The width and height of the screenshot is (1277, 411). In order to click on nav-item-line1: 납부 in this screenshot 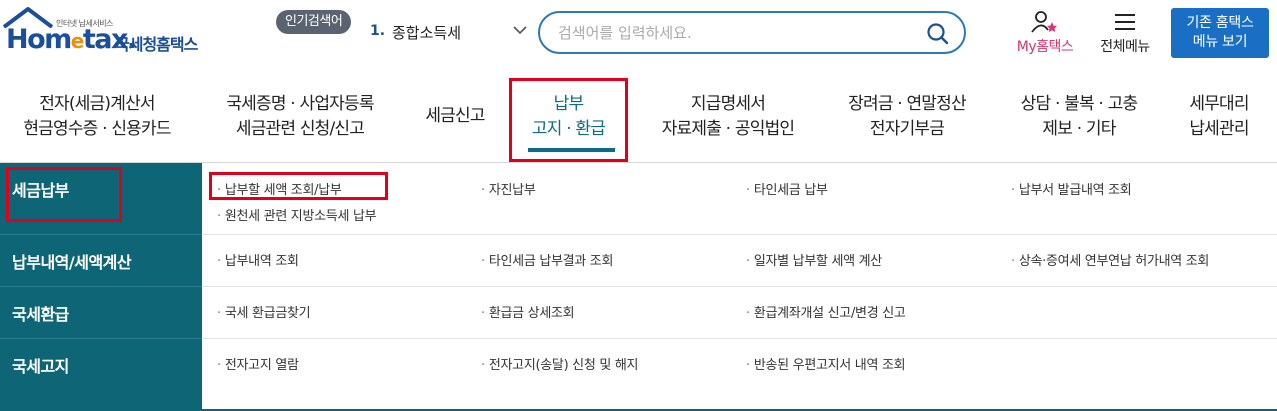, I will do `click(568, 104)`.